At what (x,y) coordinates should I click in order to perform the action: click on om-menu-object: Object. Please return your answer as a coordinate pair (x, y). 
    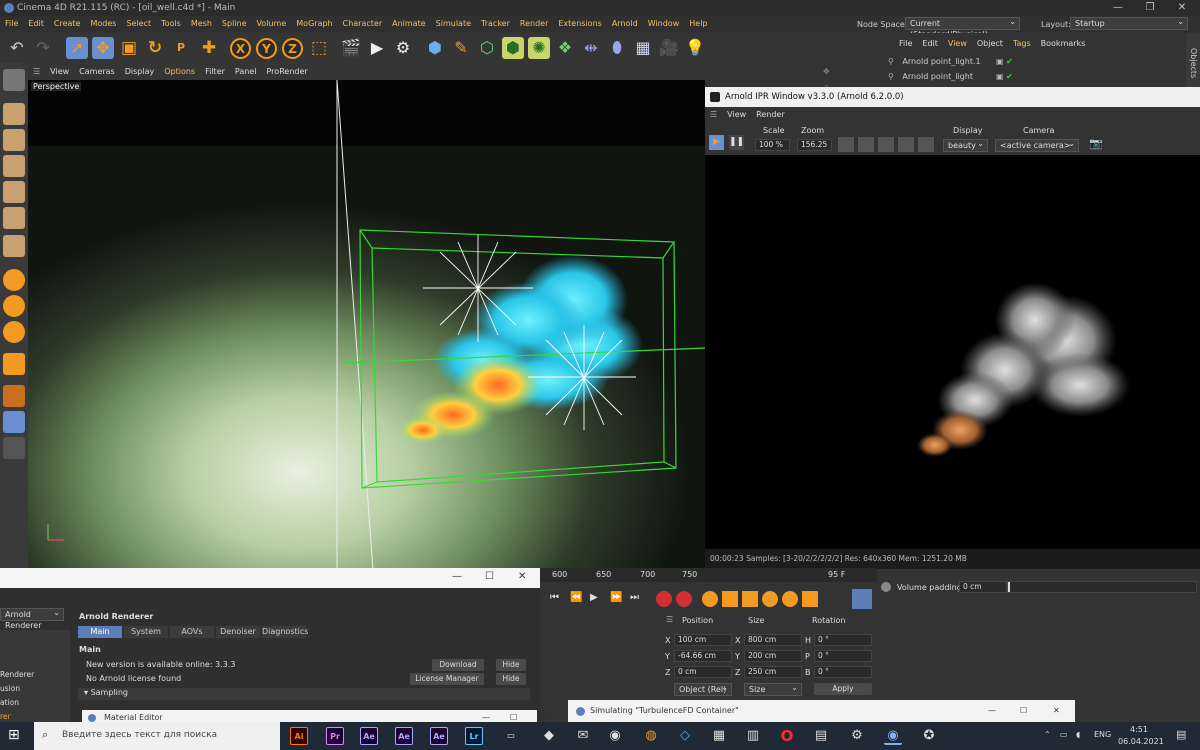
    Looking at the image, I should click on (990, 44).